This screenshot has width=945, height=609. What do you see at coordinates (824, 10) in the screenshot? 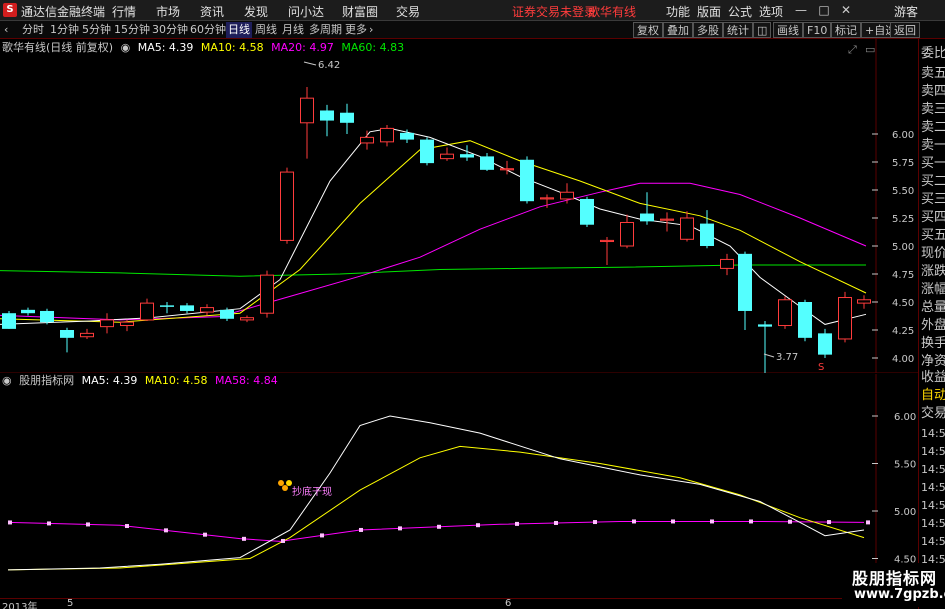
I see `restore-icon: □` at bounding box center [824, 10].